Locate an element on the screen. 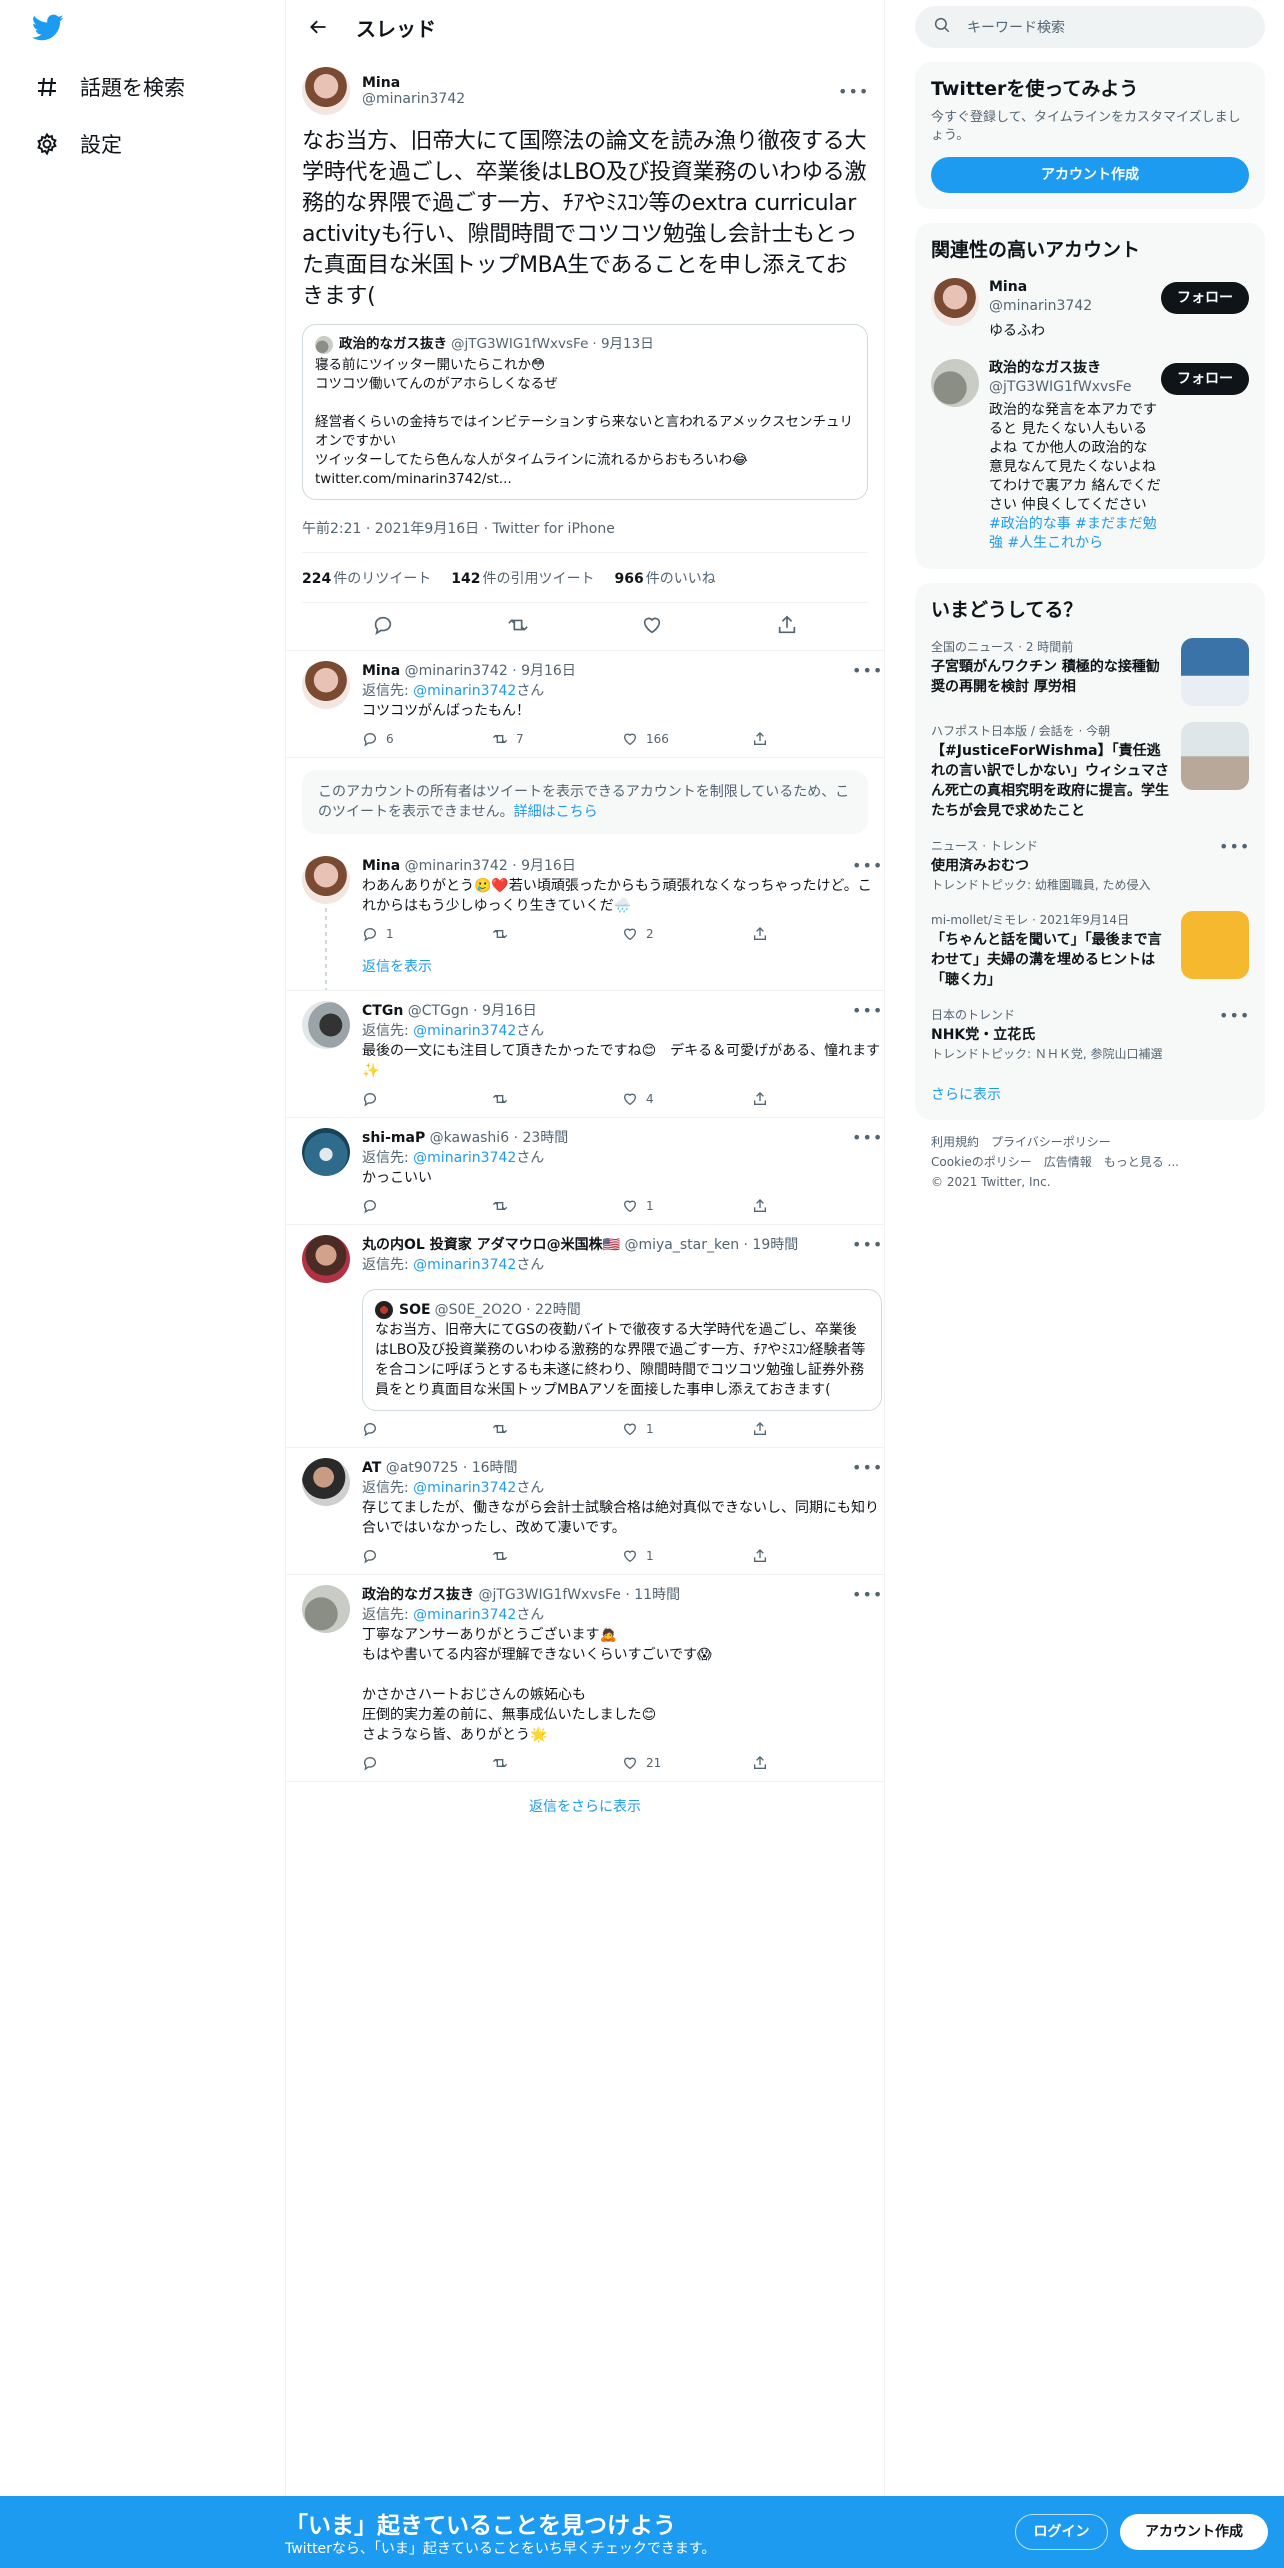 The height and width of the screenshot is (2568, 1284). reply-author-name: shi-maP is located at coordinates (393, 1138).